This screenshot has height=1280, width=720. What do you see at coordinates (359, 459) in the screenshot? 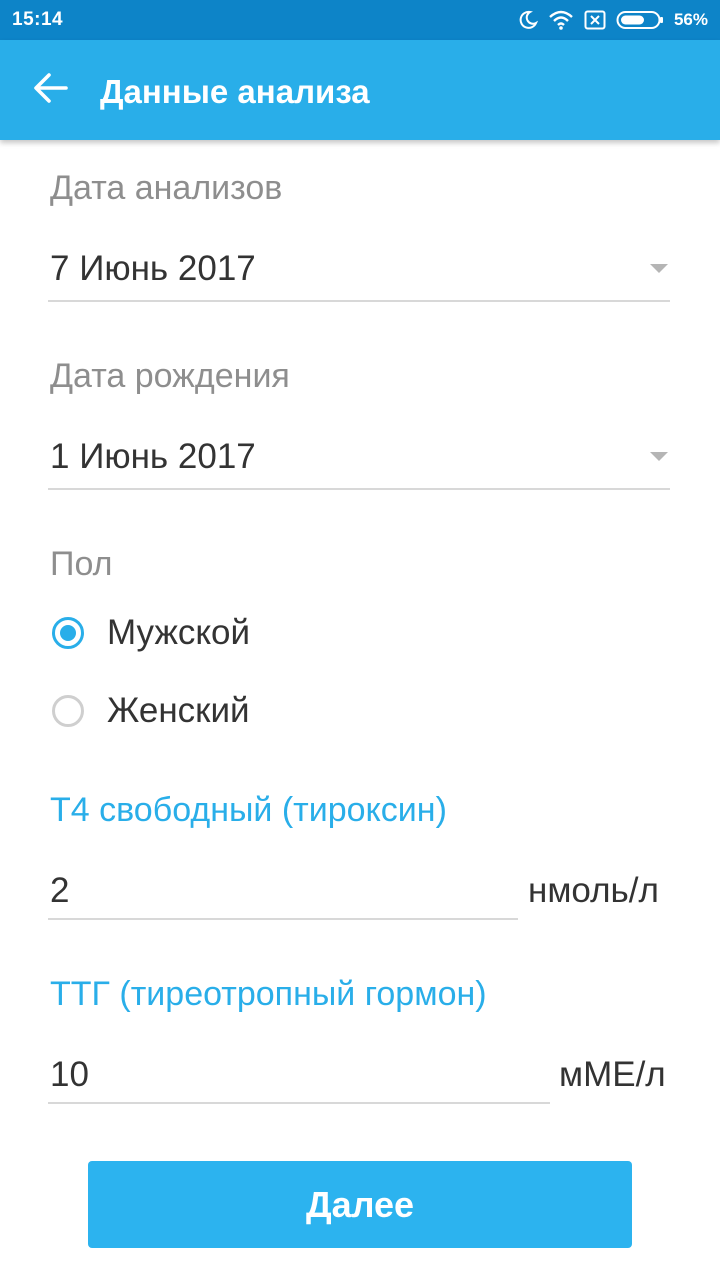
I see `birth-date-spinner: 1 Июнь 2017` at bounding box center [359, 459].